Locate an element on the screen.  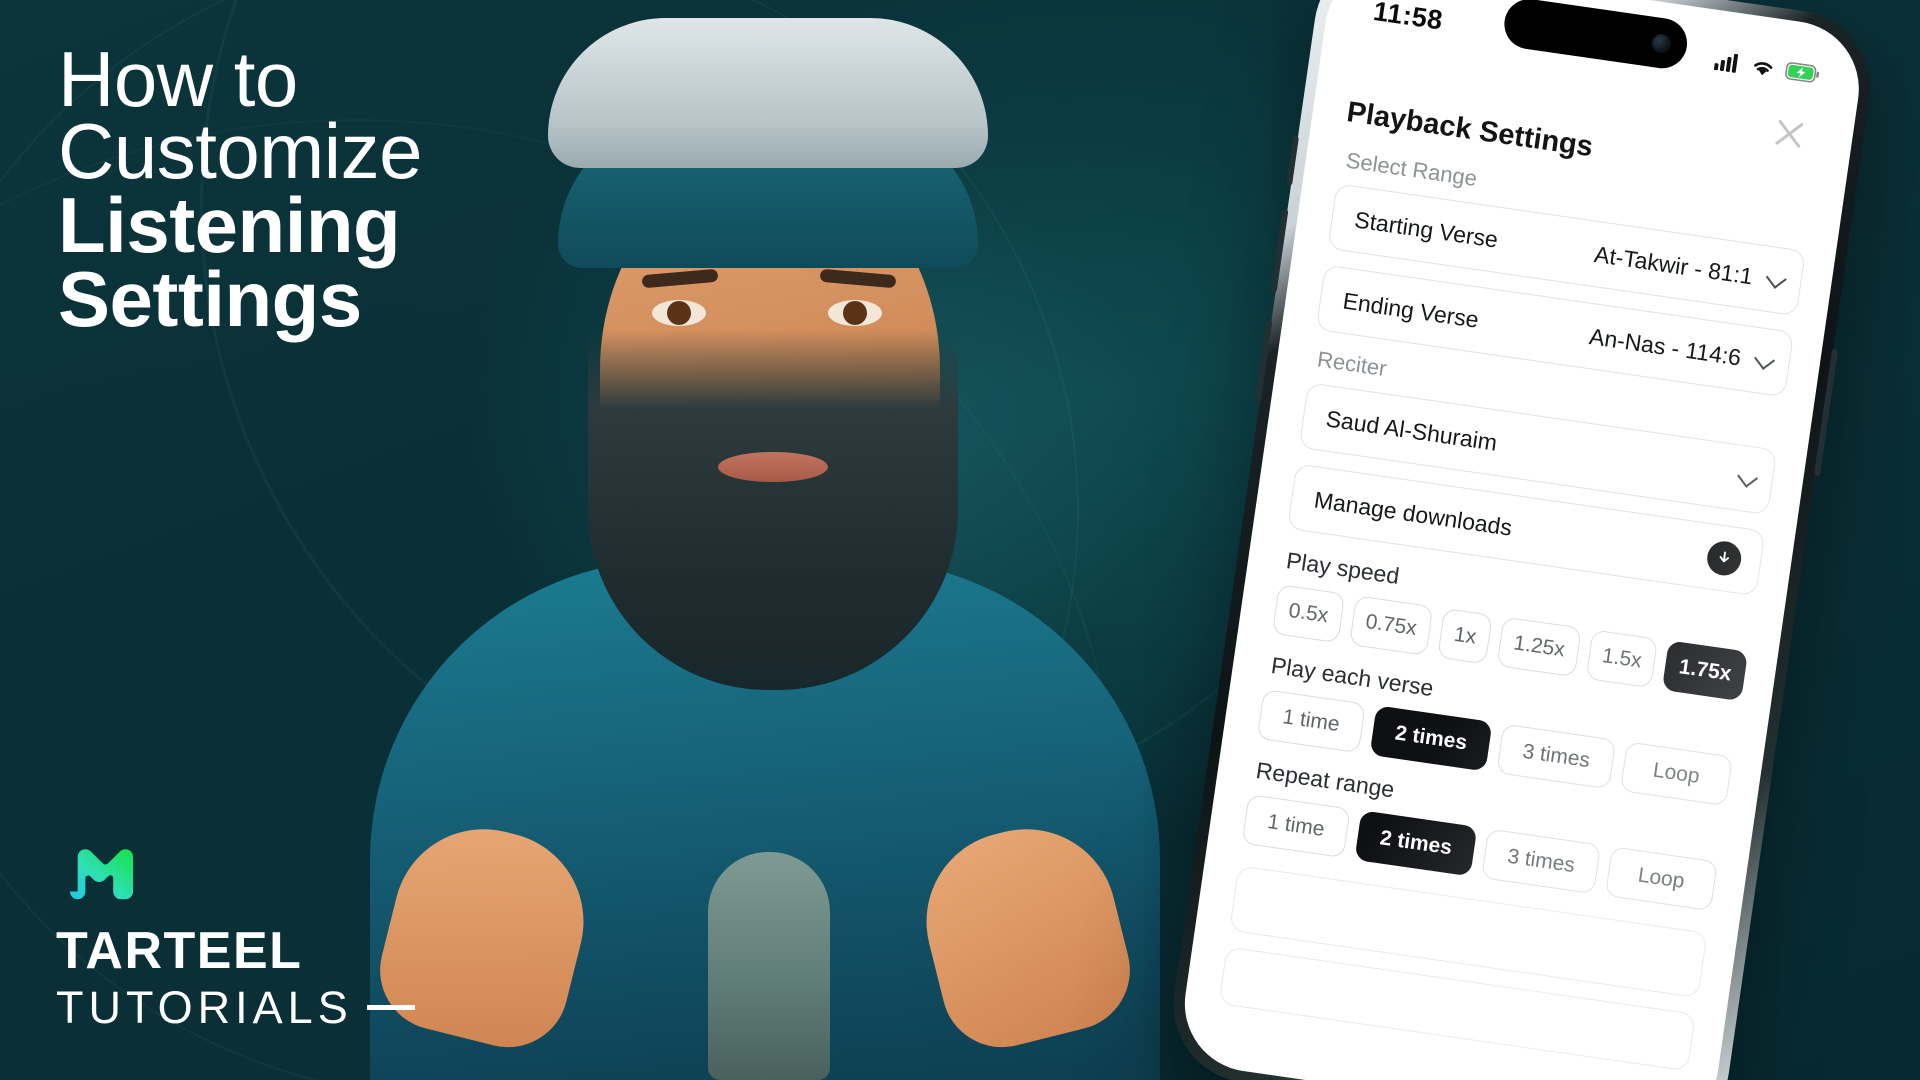
title-line-1: How to is located at coordinates (178, 79).